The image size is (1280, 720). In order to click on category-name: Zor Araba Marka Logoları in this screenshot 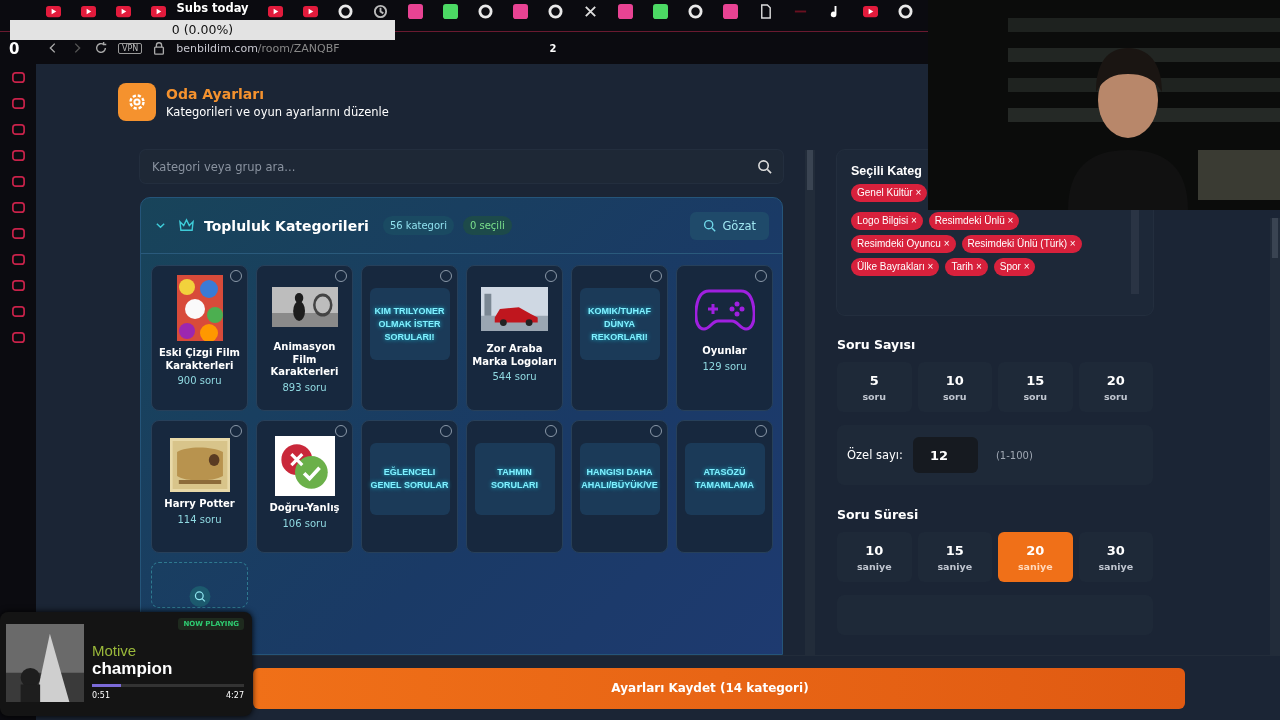, I will do `click(514, 355)`.